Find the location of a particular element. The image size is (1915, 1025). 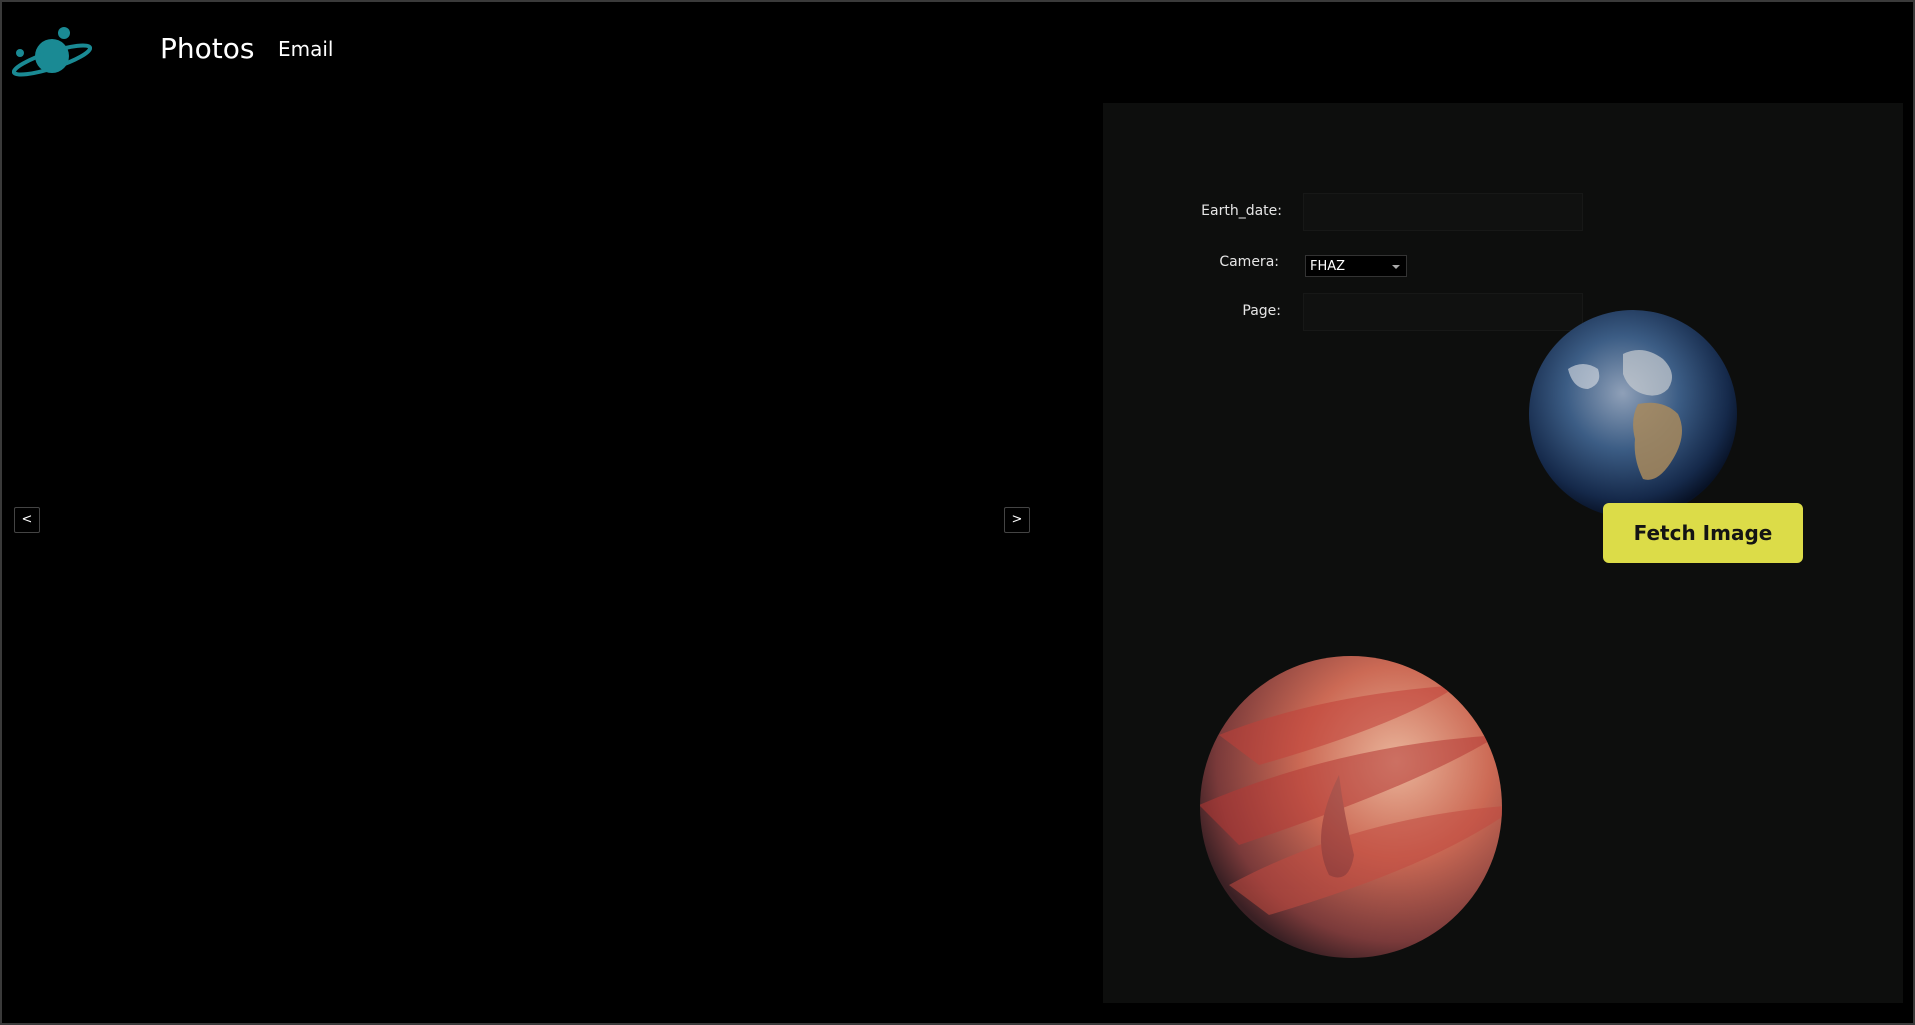

carousel-prev-button: < is located at coordinates (27, 520).